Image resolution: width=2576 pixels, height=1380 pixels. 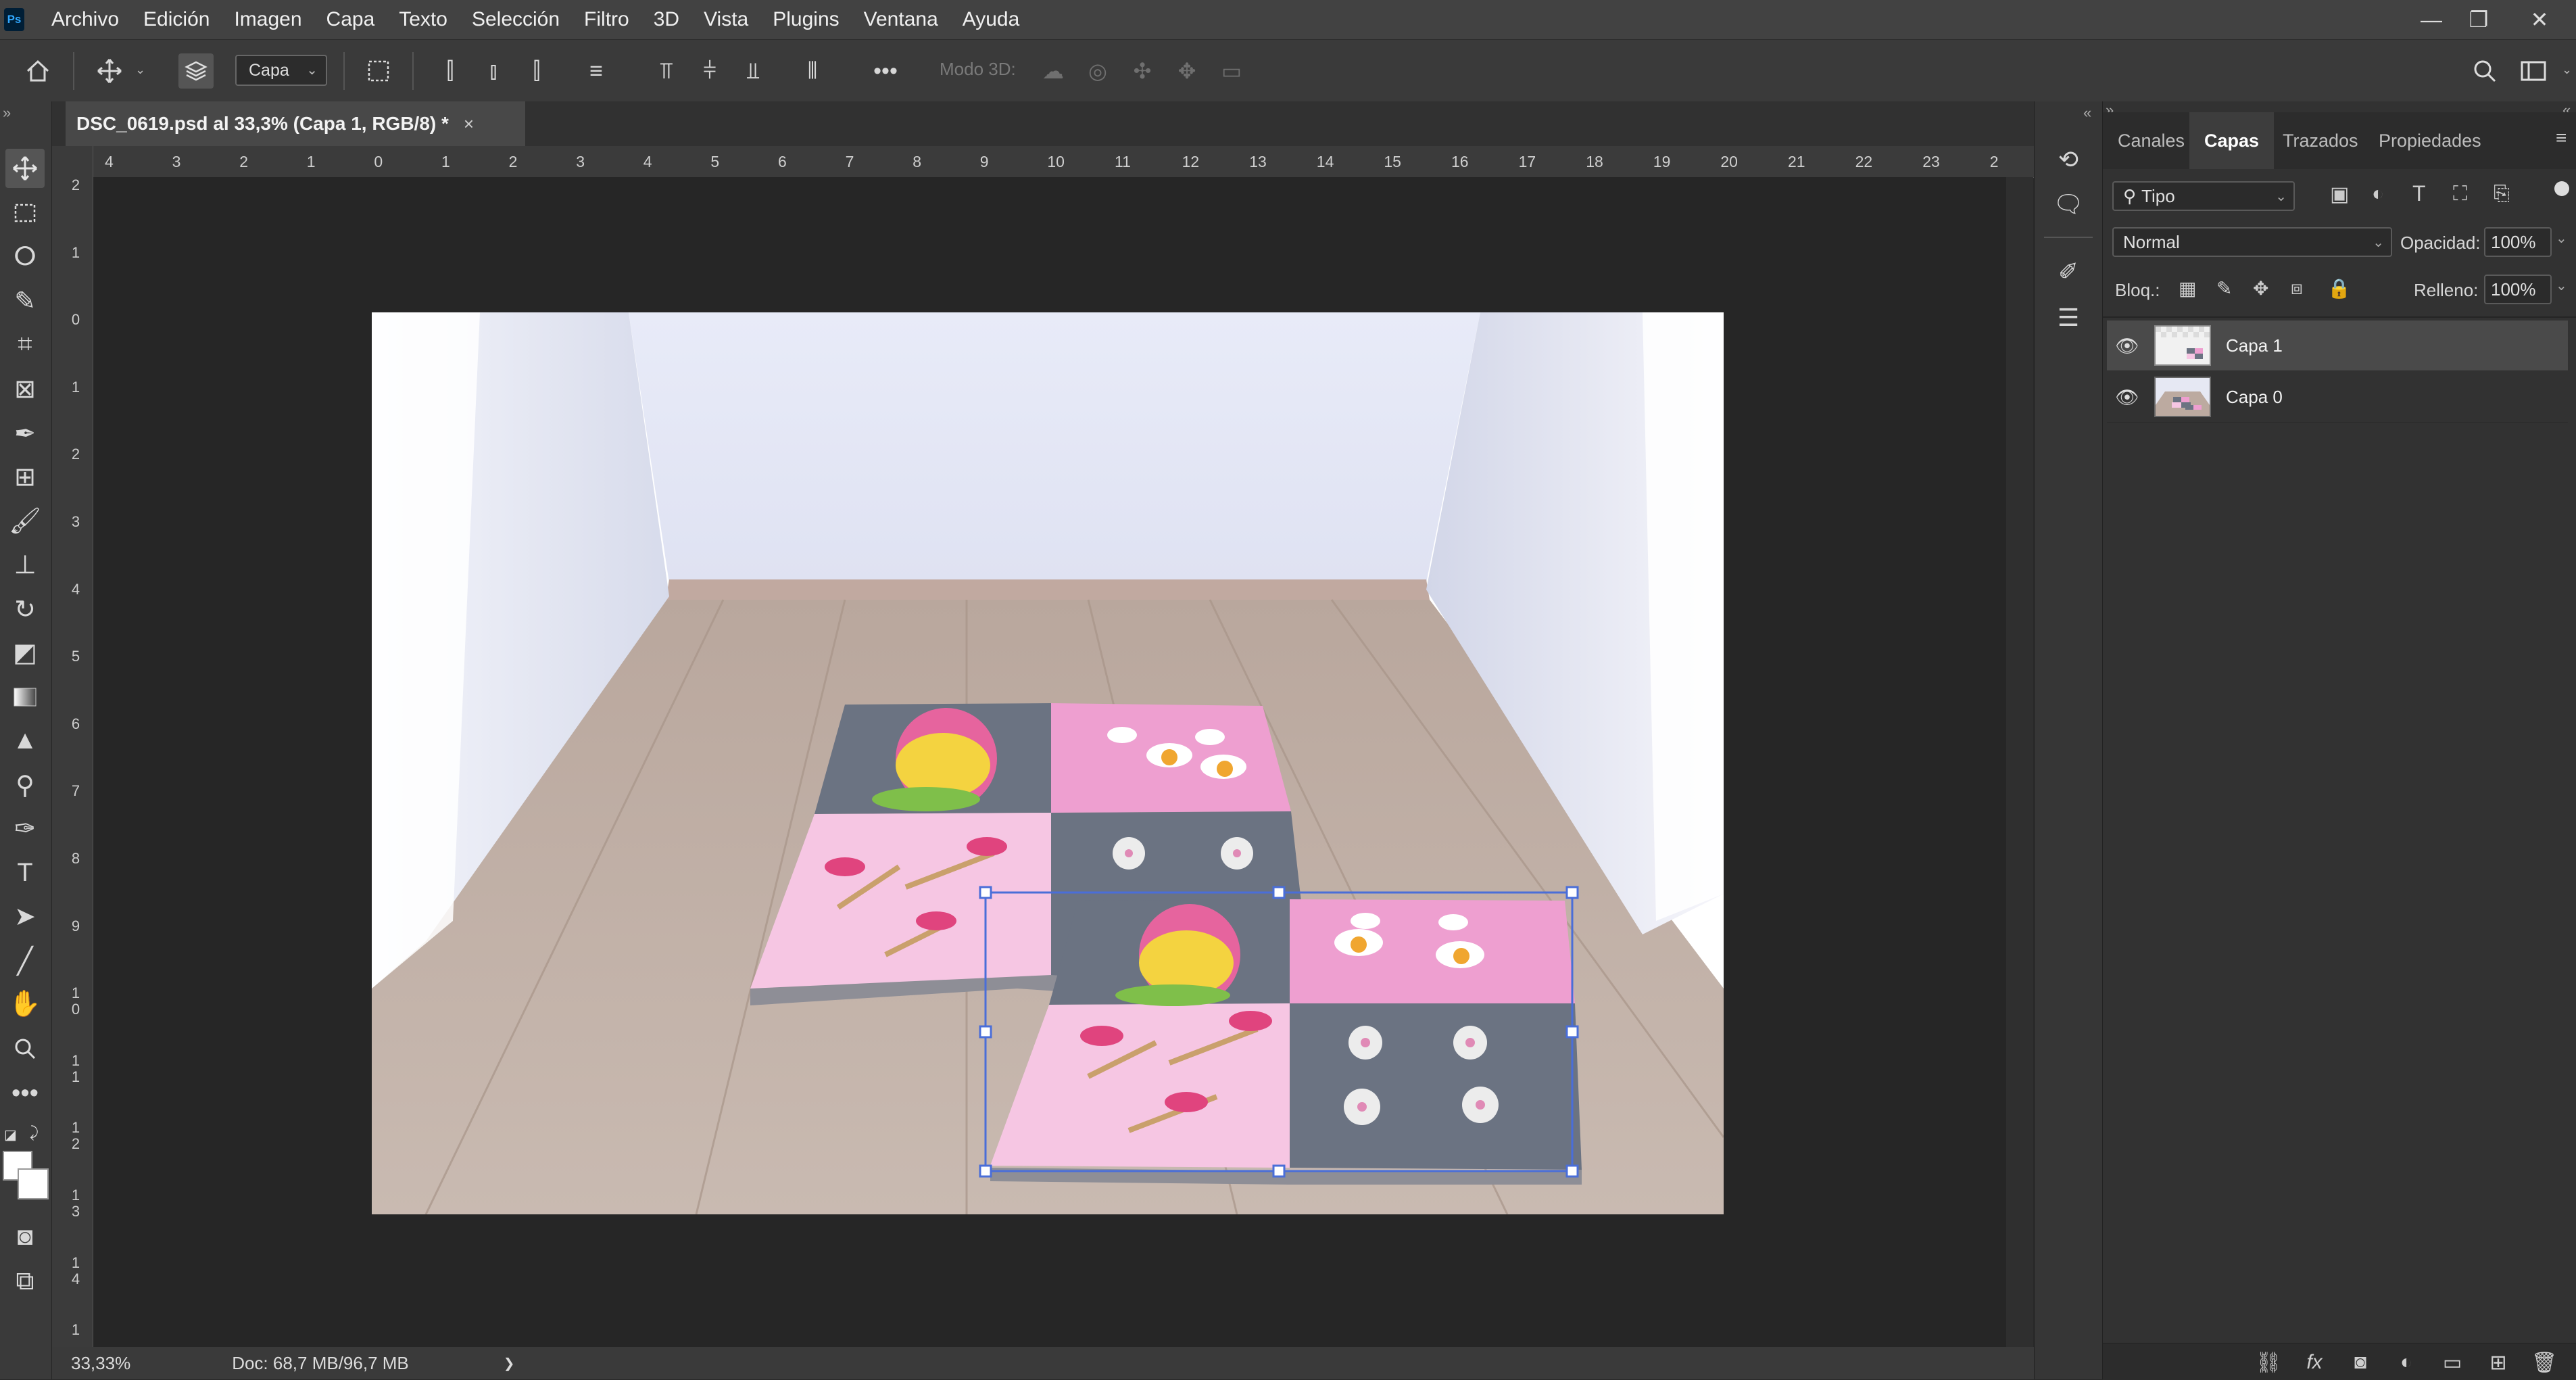 What do you see at coordinates (2068, 318) in the screenshot?
I see `adjustments-panel-icon: ☰` at bounding box center [2068, 318].